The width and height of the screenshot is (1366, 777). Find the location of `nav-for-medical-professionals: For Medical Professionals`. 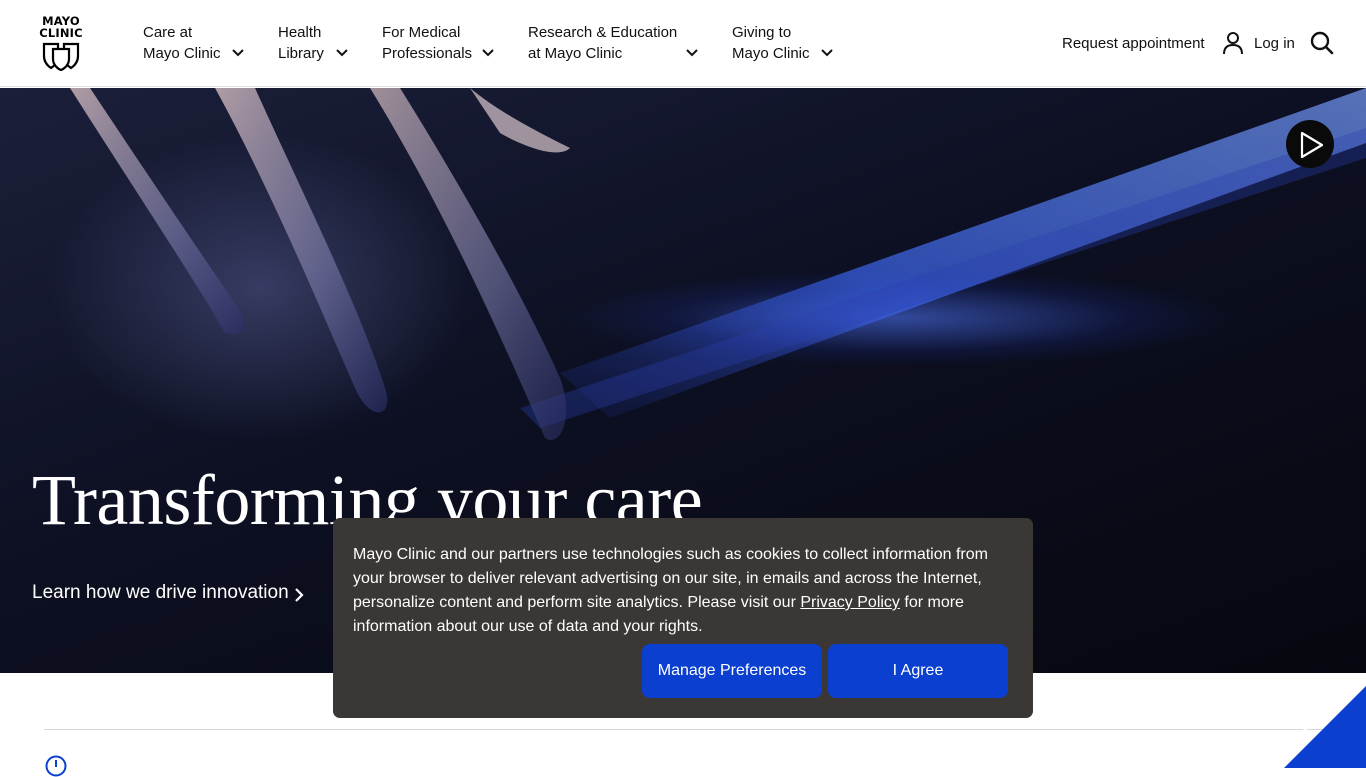

nav-for-medical-professionals: For Medical Professionals is located at coordinates (427, 43).